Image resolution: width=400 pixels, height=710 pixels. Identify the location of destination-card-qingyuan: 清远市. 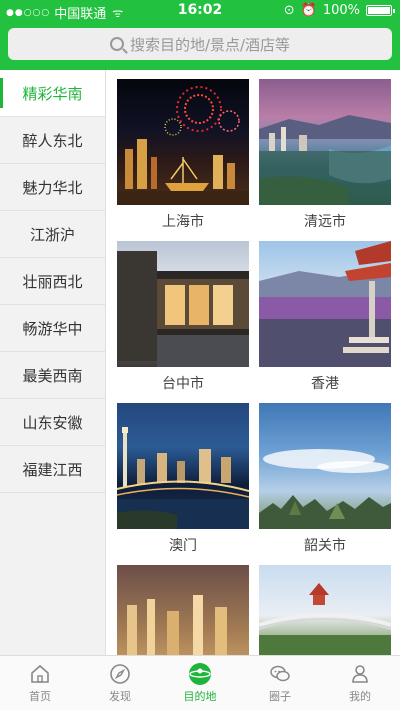
(325, 155).